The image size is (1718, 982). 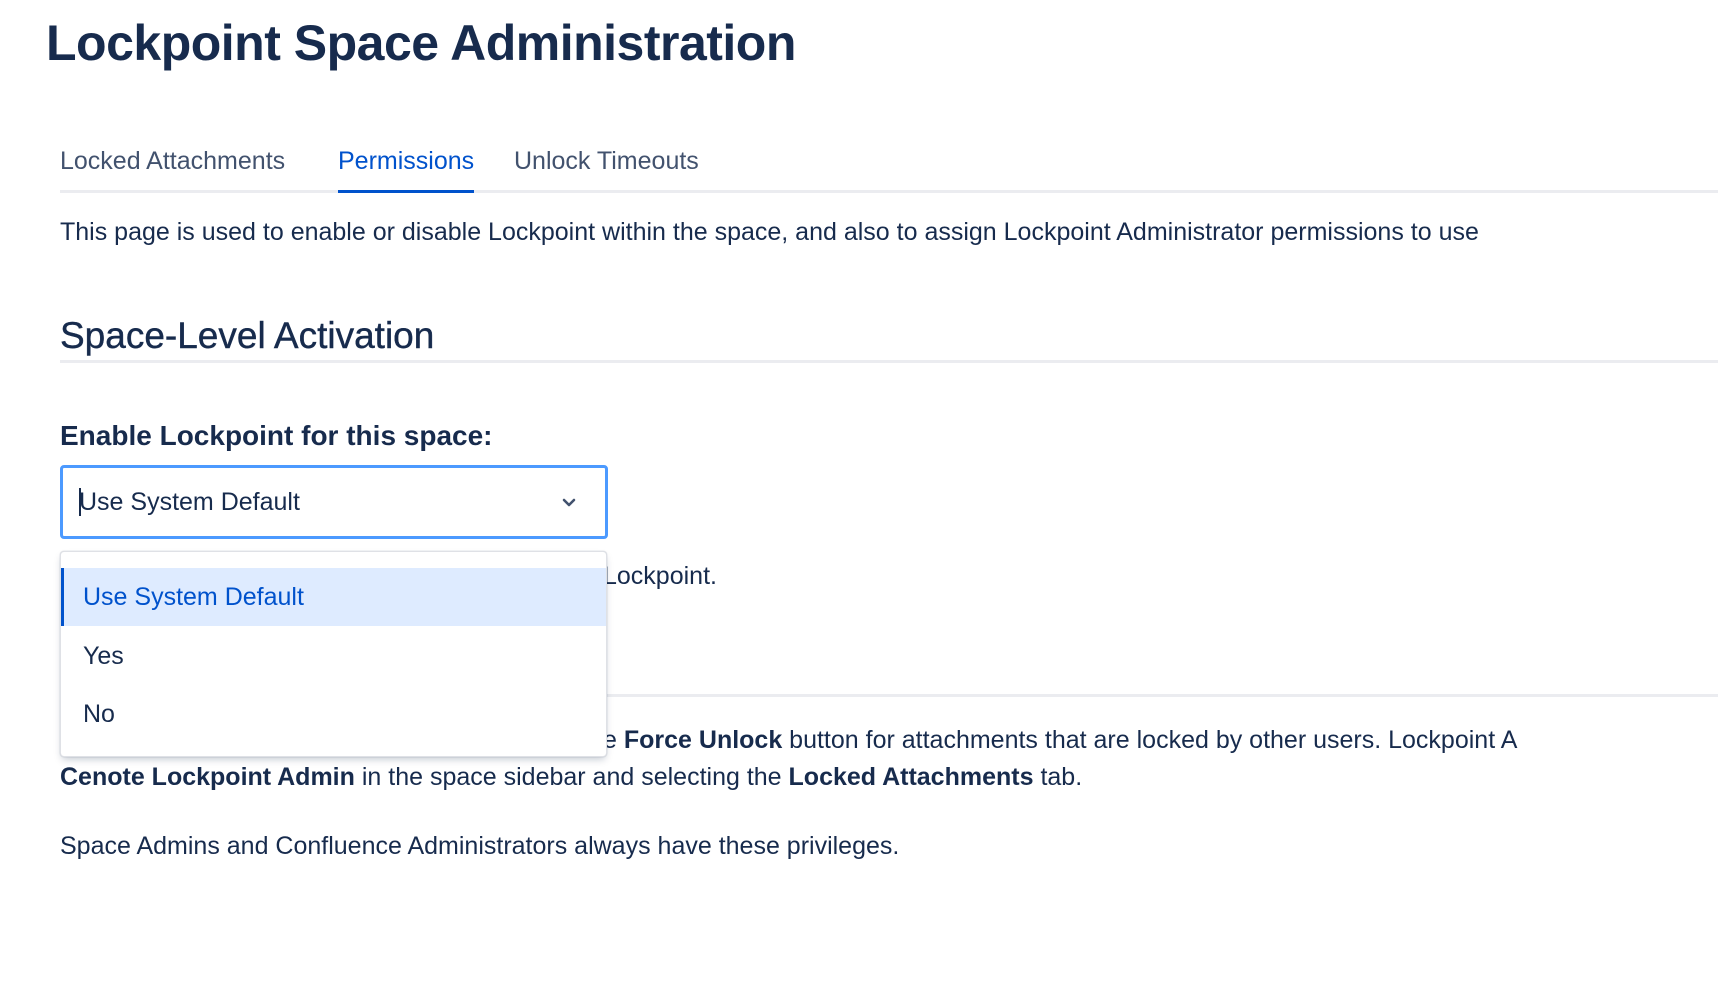 I want to click on option-yes: Yes, so click(x=333, y=656).